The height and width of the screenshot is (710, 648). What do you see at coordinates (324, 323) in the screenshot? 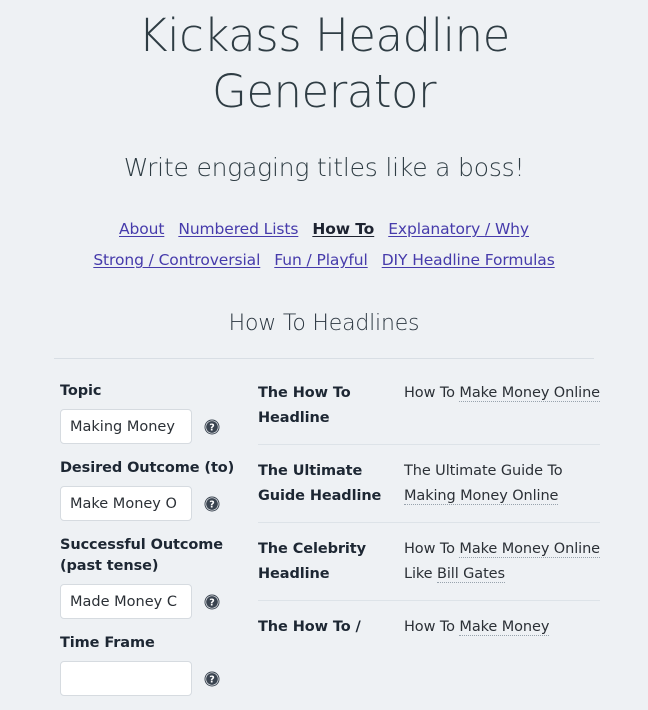
I see `section-title: How To Headlines` at bounding box center [324, 323].